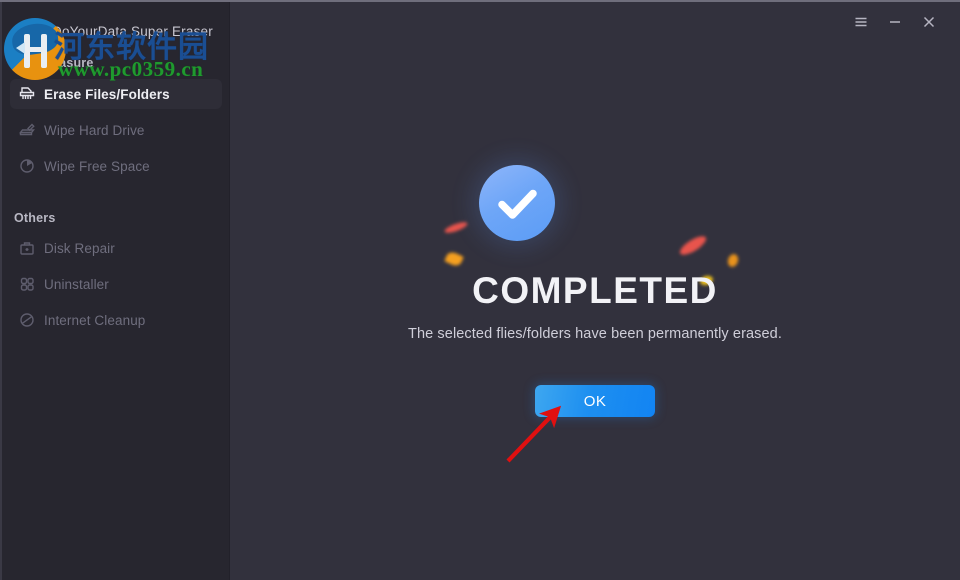  Describe the element at coordinates (733, 260) in the screenshot. I see `confetti-orange-right` at that location.